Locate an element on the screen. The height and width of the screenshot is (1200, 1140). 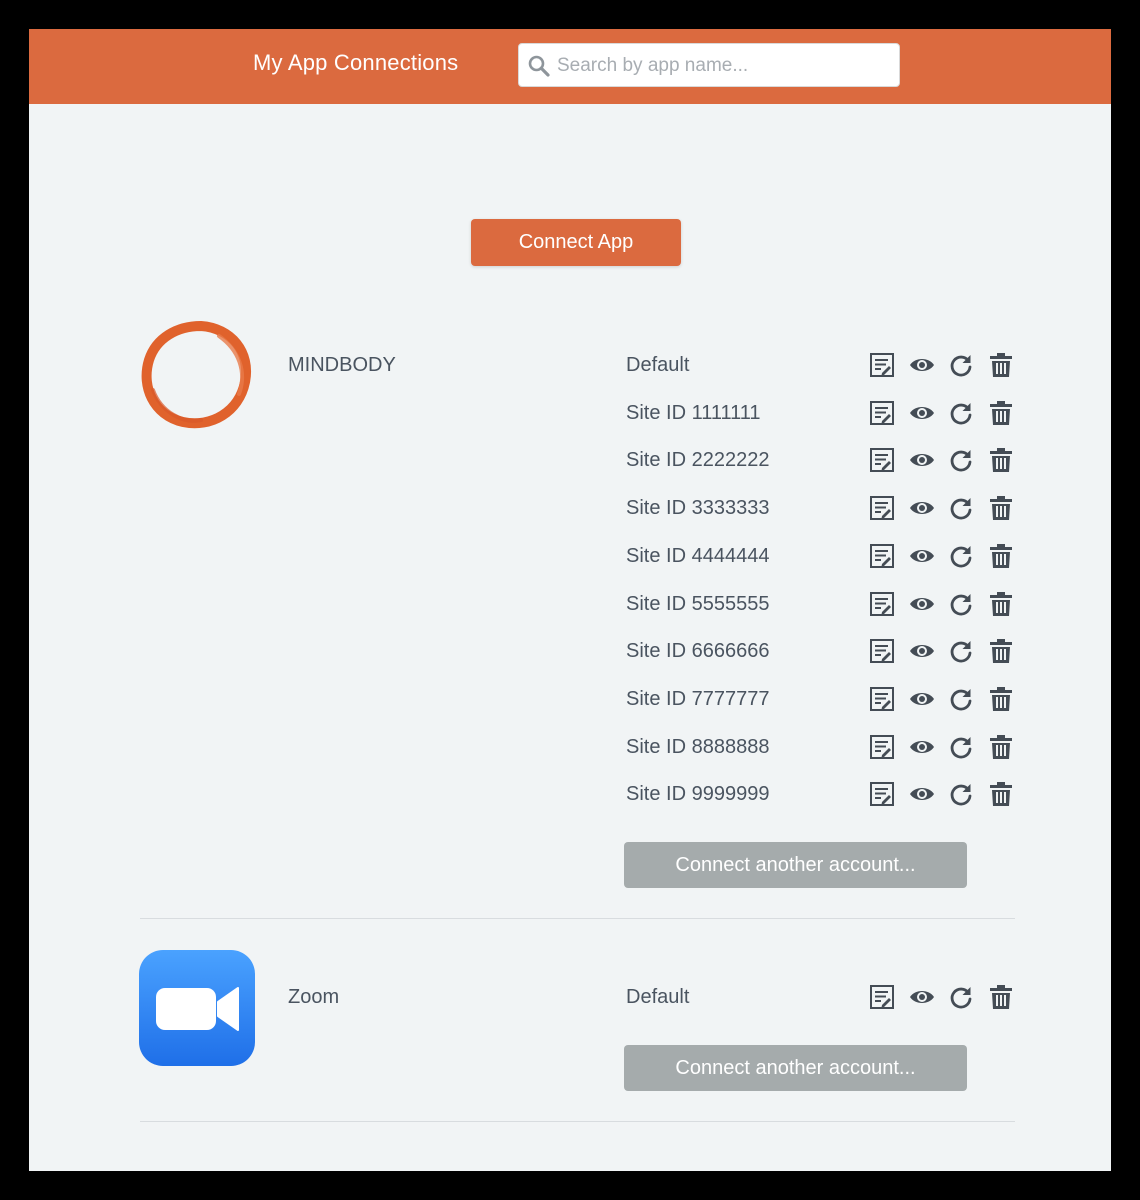
account-row: Site ID 7777777 is located at coordinates (836, 699).